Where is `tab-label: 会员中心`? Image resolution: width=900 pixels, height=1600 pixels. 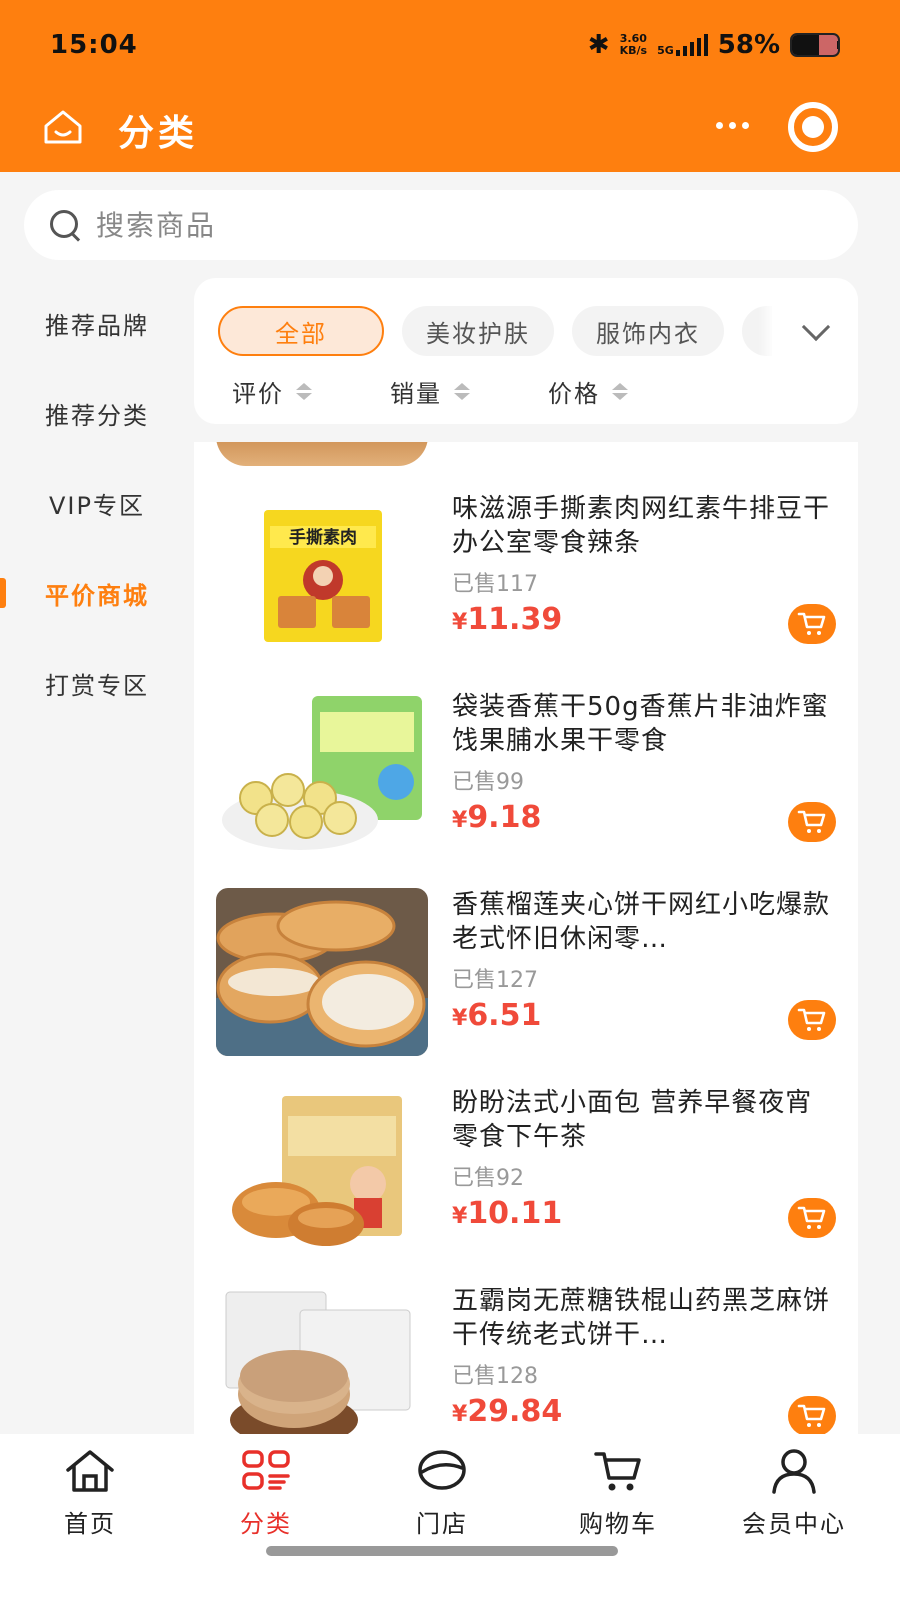
tab-label: 会员中心 is located at coordinates (794, 1524).